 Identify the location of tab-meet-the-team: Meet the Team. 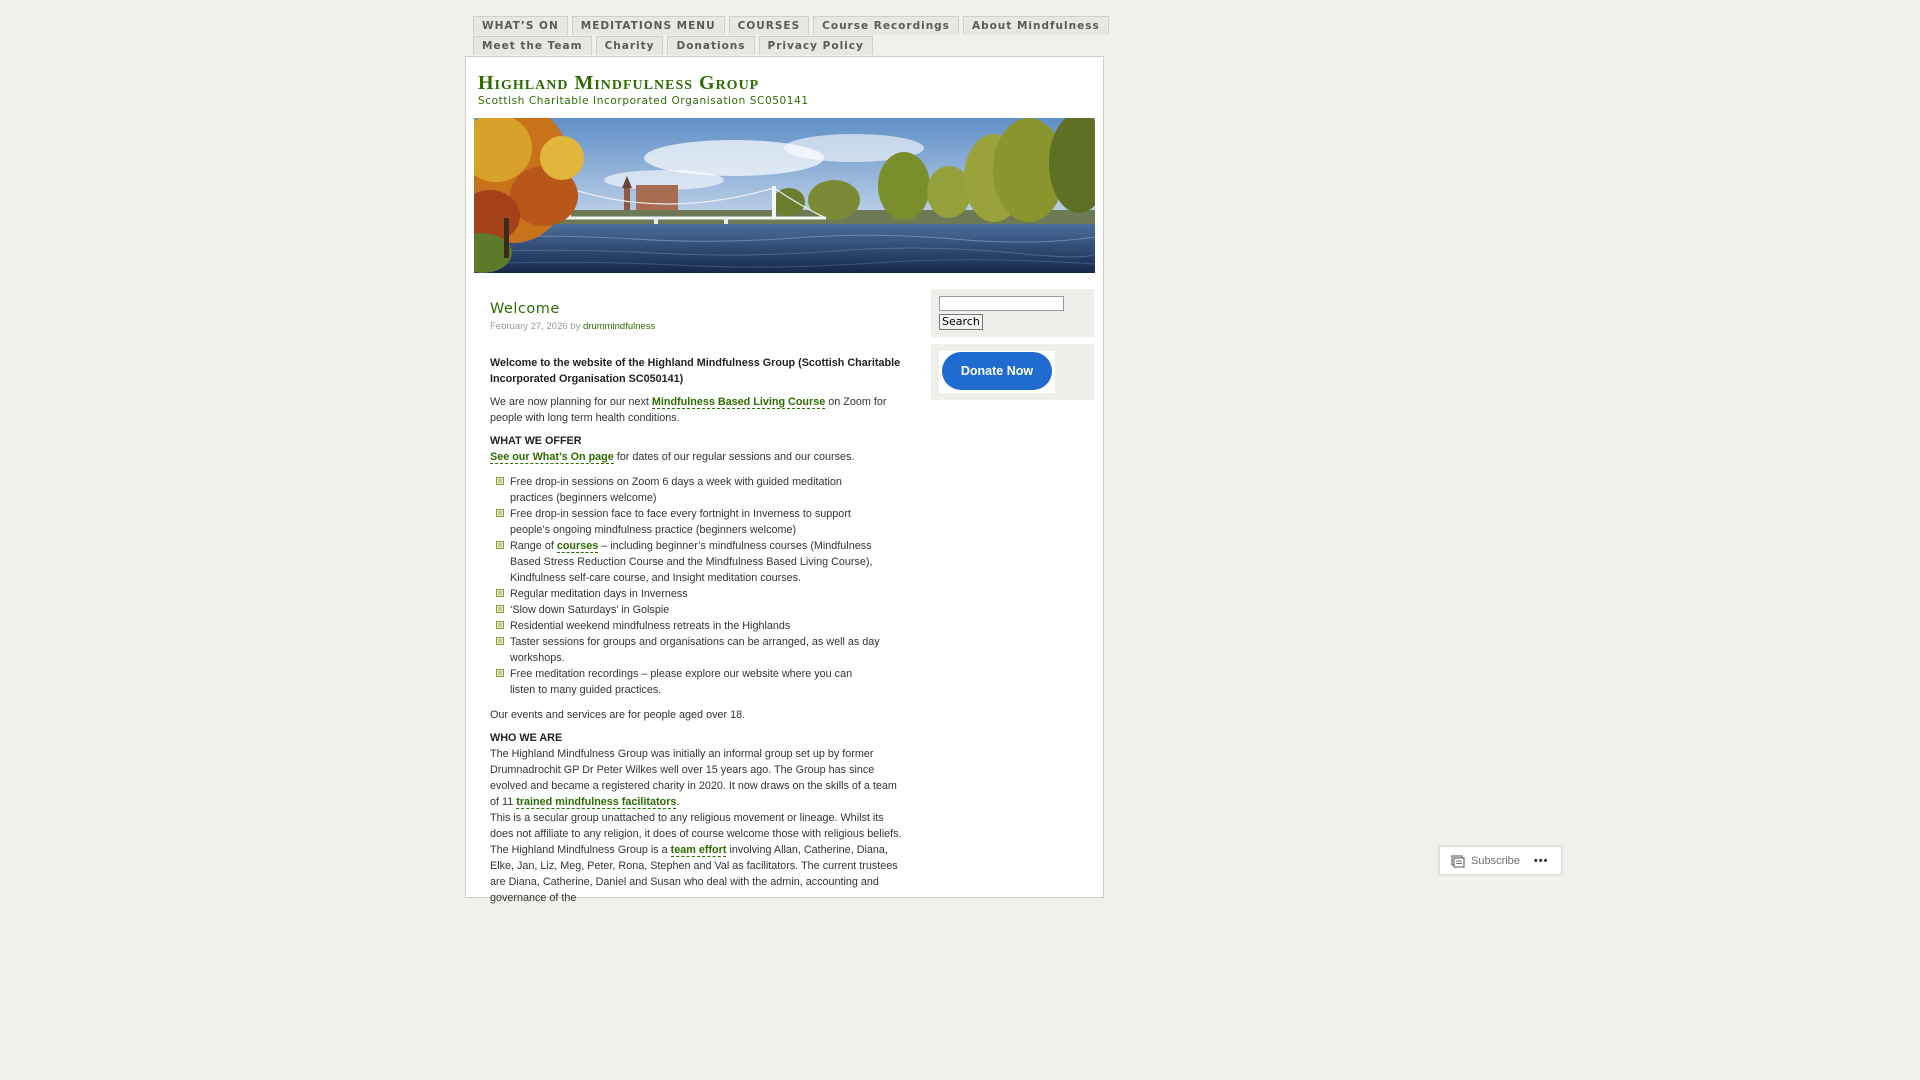
(532, 45).